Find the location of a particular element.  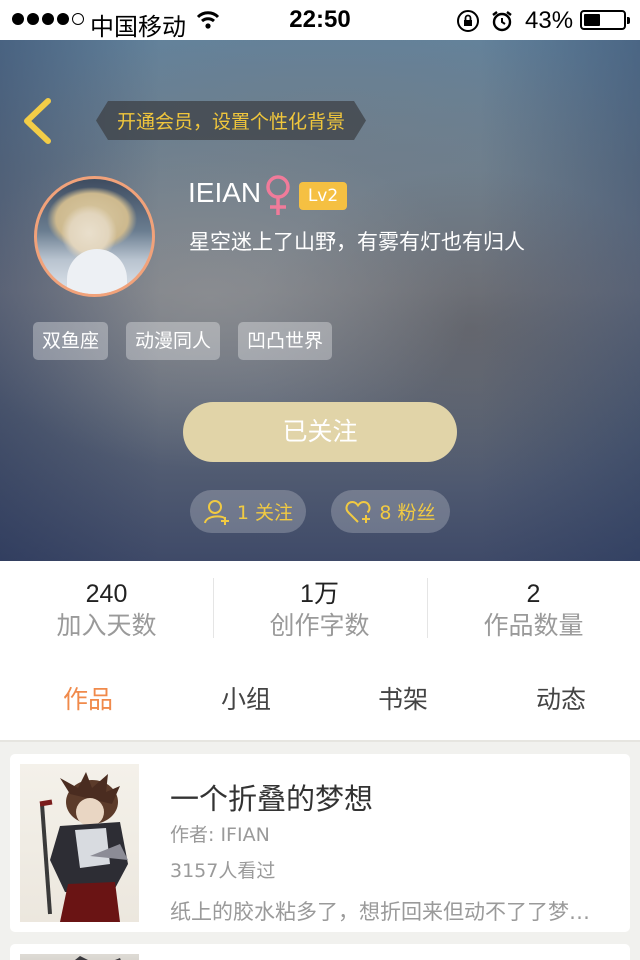

following-count-button: 1 关注 is located at coordinates (248, 511).